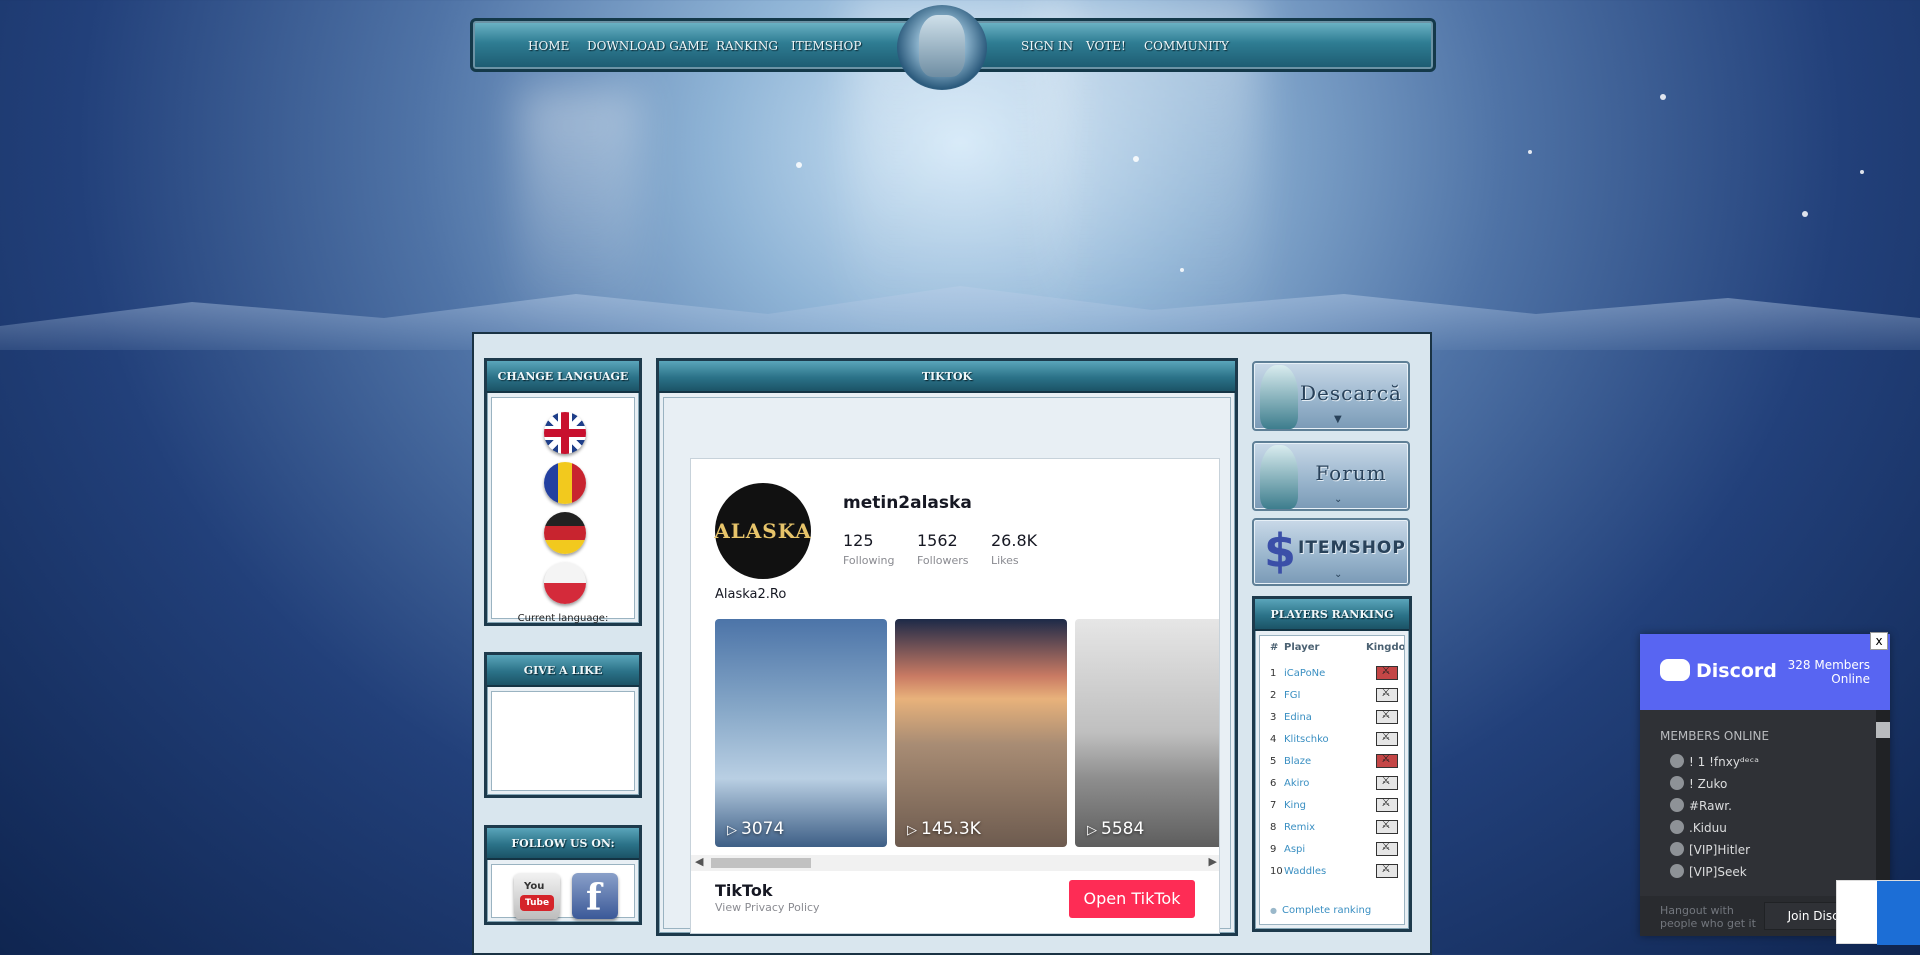 The height and width of the screenshot is (955, 1920). What do you see at coordinates (565, 583) in the screenshot?
I see `poland-flag-icon` at bounding box center [565, 583].